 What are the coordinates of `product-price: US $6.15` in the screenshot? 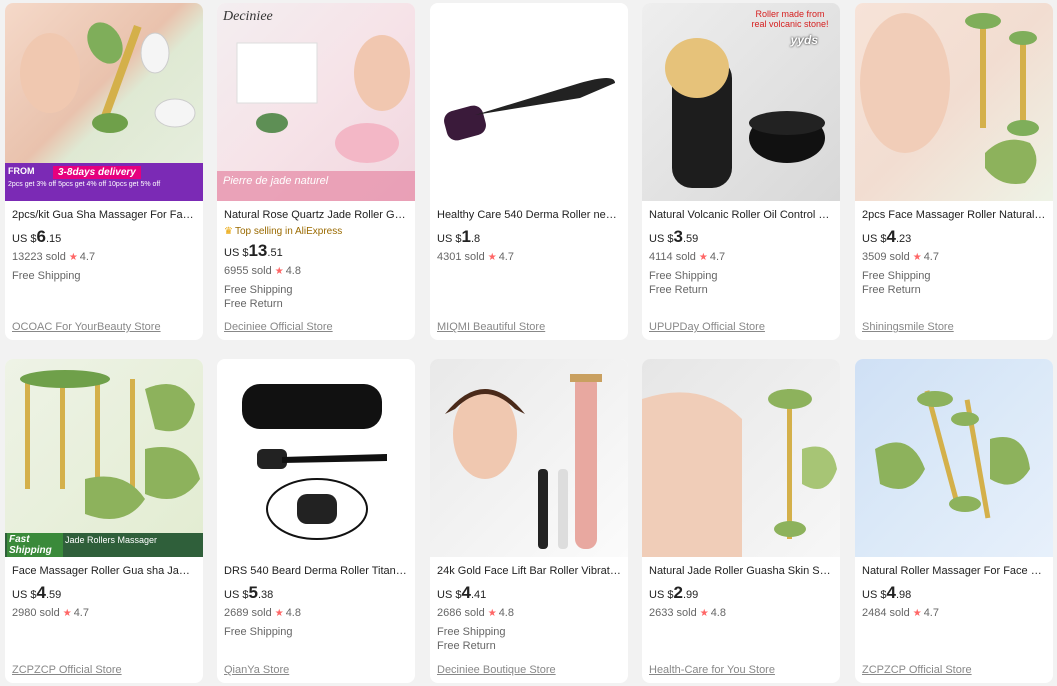 It's located at (37, 236).